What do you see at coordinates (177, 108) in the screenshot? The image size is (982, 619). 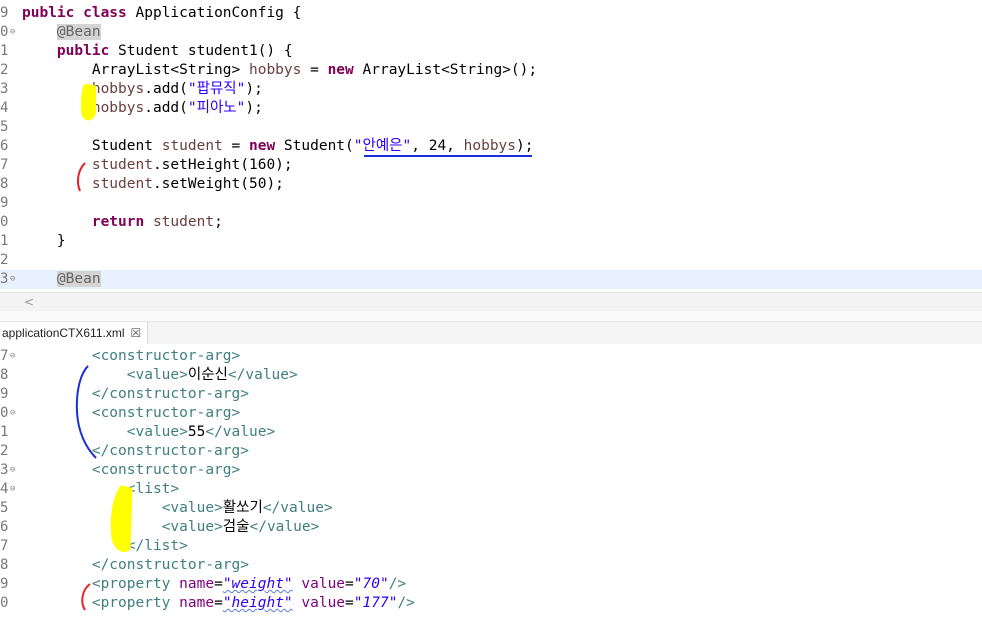 I see `code-text: hobbys.add("피아노");` at bounding box center [177, 108].